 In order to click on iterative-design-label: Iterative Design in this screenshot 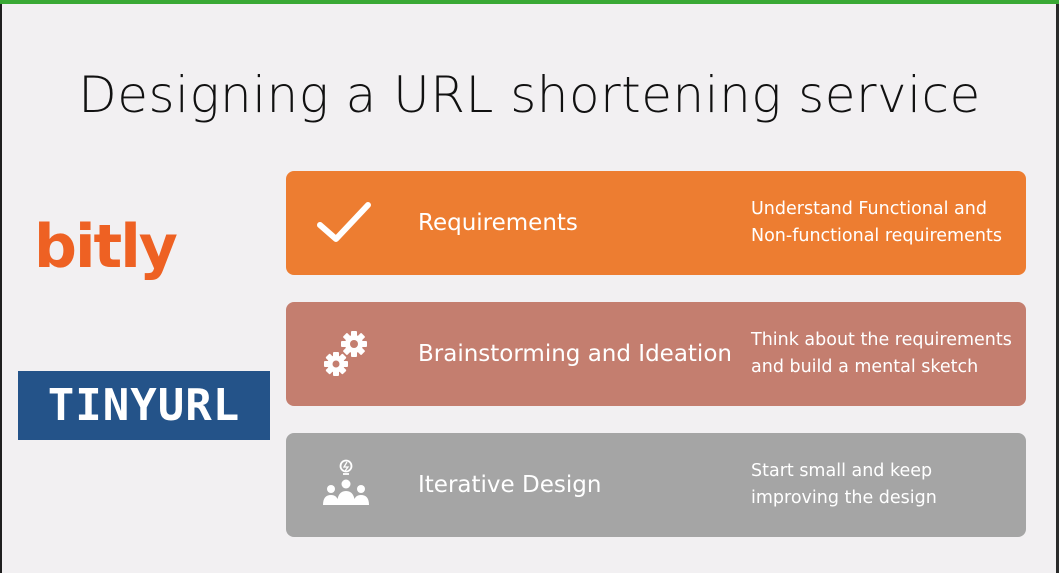, I will do `click(510, 485)`.